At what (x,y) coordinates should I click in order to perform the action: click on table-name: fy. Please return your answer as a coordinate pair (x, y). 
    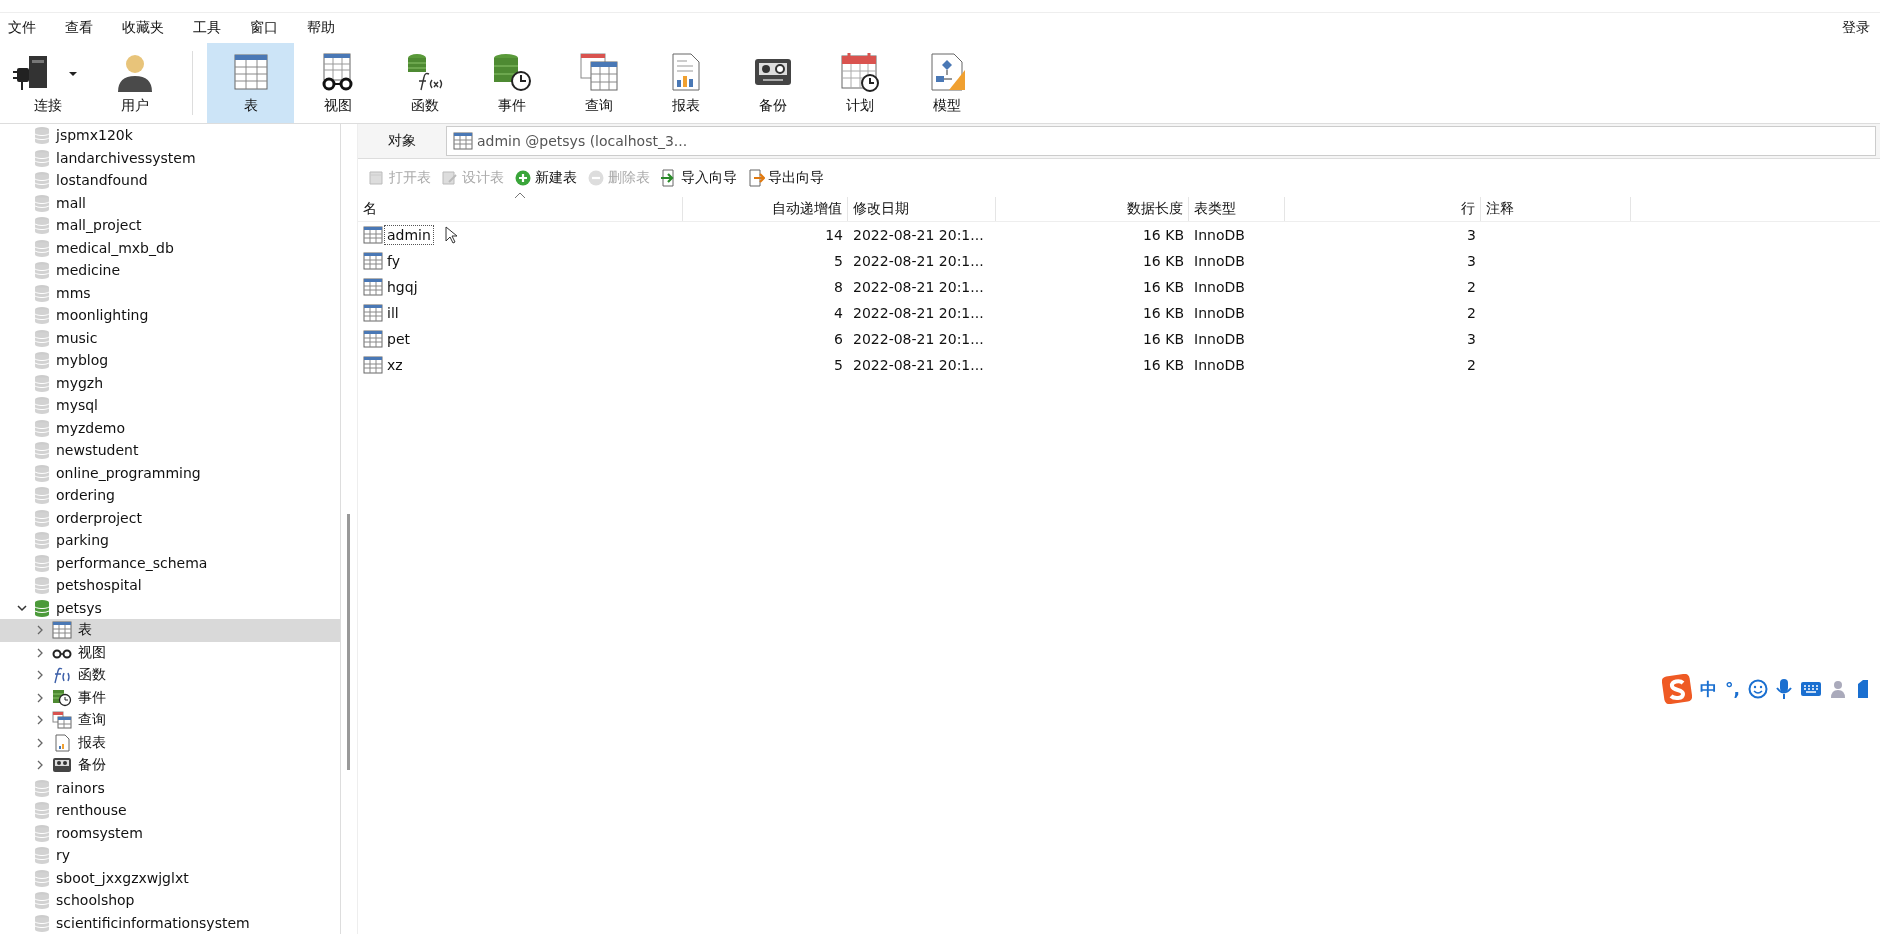
    Looking at the image, I should click on (393, 261).